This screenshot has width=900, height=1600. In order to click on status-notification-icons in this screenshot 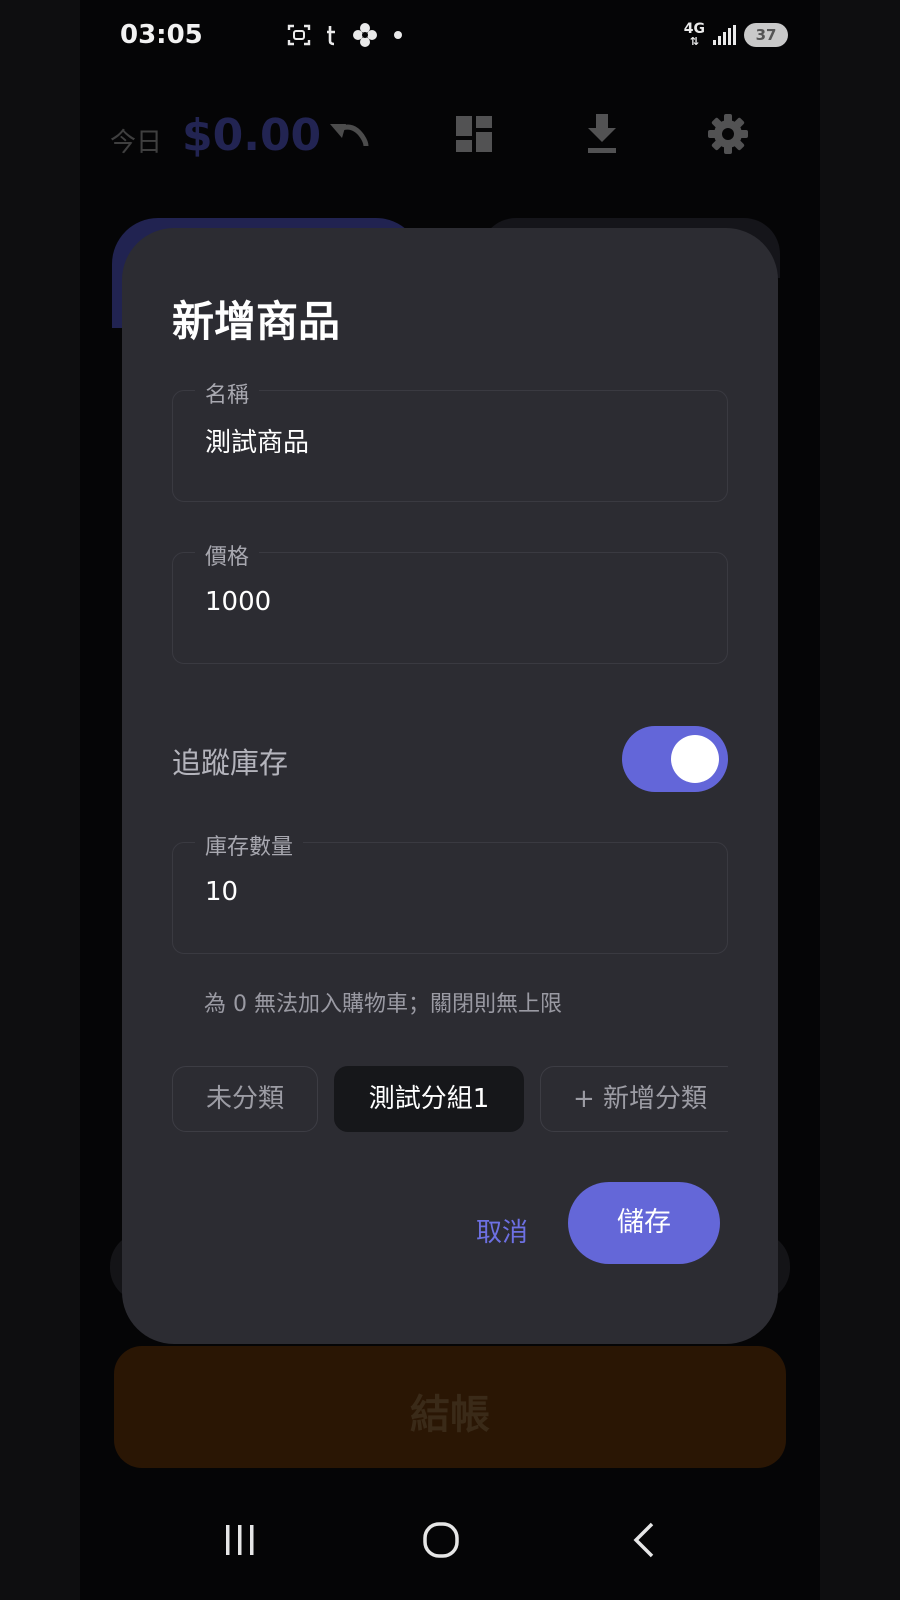, I will do `click(345, 35)`.